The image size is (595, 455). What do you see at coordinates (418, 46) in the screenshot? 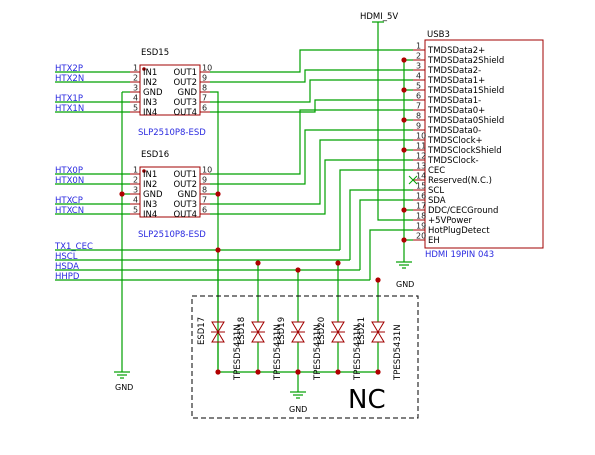
I see `usb3-pin-num: 1` at bounding box center [418, 46].